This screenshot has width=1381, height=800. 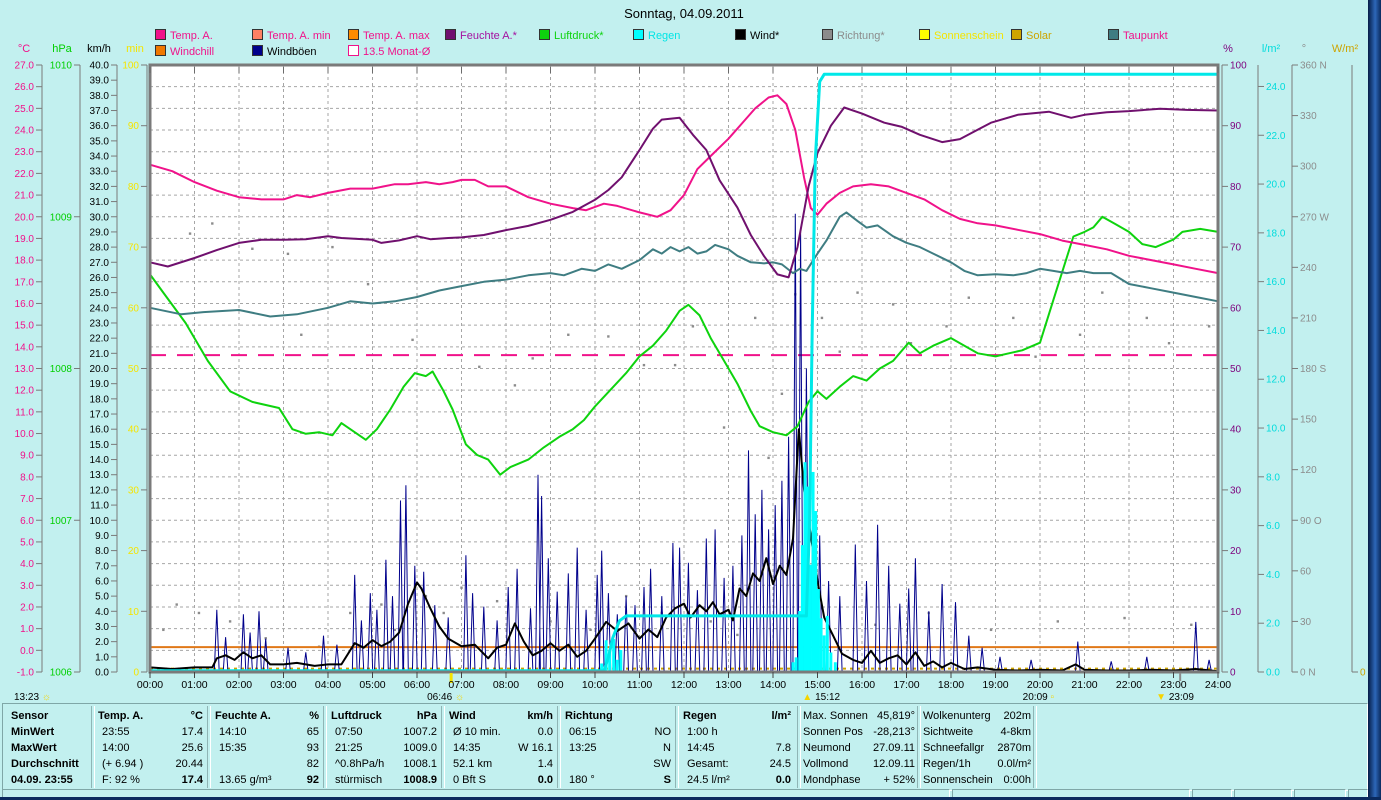 I want to click on axis-label-tempC: 10.0, so click(x=25, y=434).